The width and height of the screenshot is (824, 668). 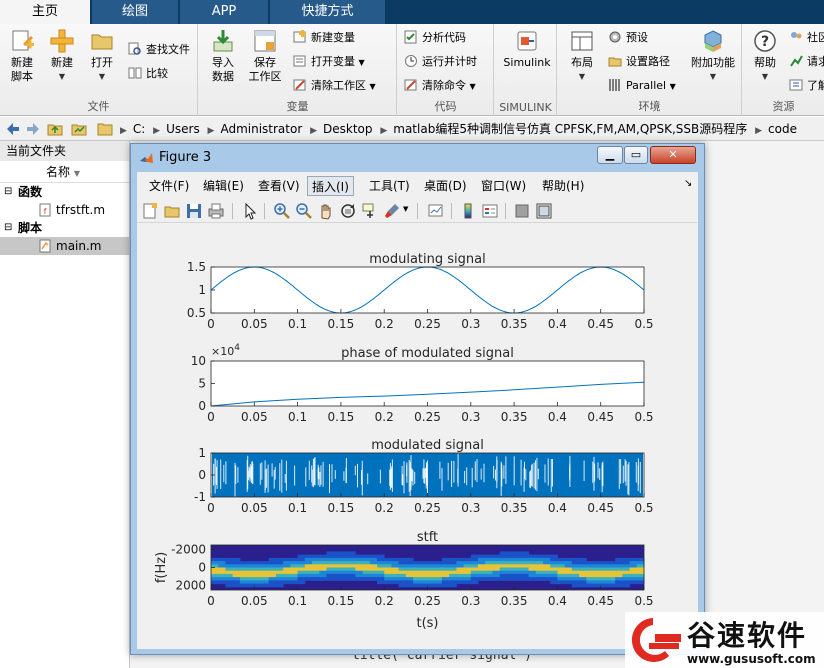 What do you see at coordinates (527, 49) in the screenshot?
I see `simulink-button: Simulink` at bounding box center [527, 49].